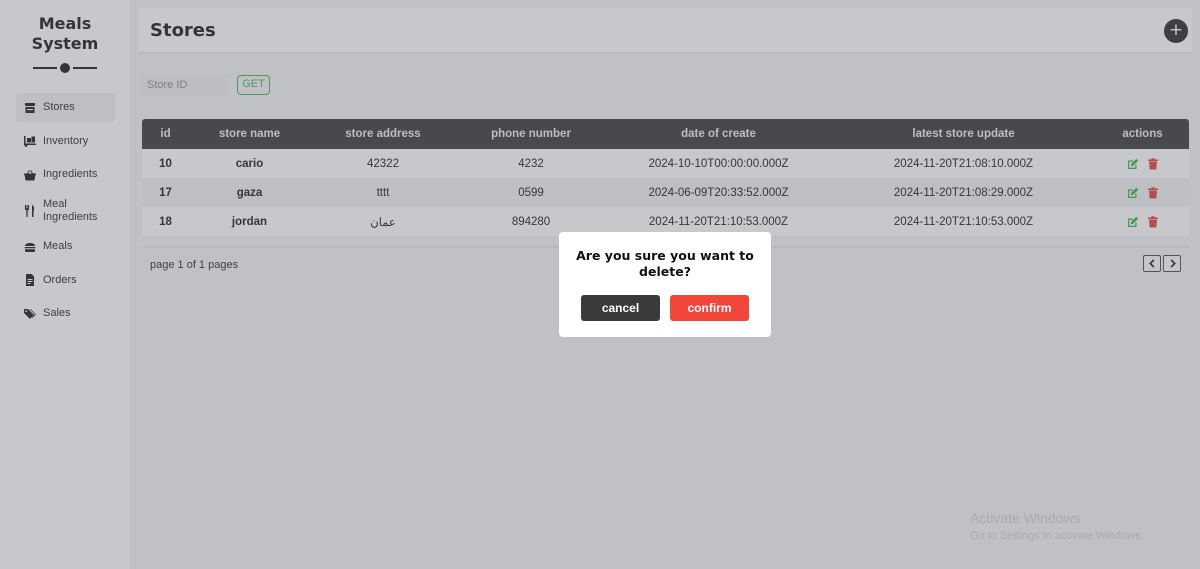 This screenshot has width=1200, height=569. What do you see at coordinates (709, 308) in the screenshot?
I see `confirm-button: confirm` at bounding box center [709, 308].